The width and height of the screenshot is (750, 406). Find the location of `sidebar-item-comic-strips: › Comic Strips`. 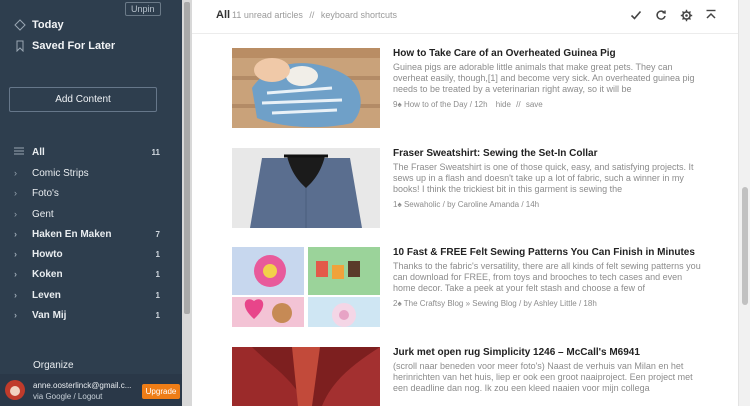

sidebar-item-comic-strips: › Comic Strips is located at coordinates (87, 173).